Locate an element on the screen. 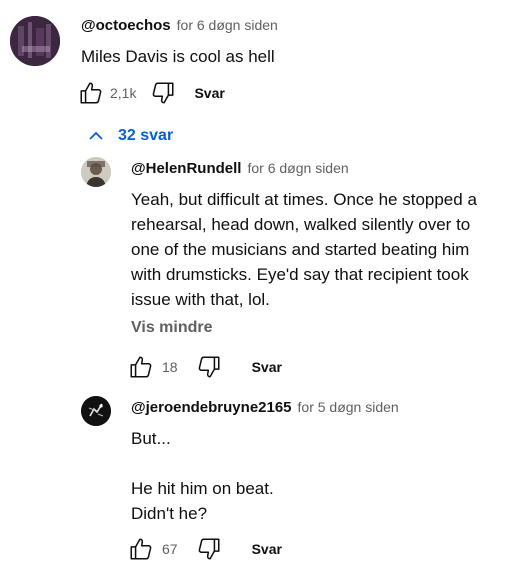 The height and width of the screenshot is (569, 513). comment-time: for 6 døgn siden is located at coordinates (227, 25).